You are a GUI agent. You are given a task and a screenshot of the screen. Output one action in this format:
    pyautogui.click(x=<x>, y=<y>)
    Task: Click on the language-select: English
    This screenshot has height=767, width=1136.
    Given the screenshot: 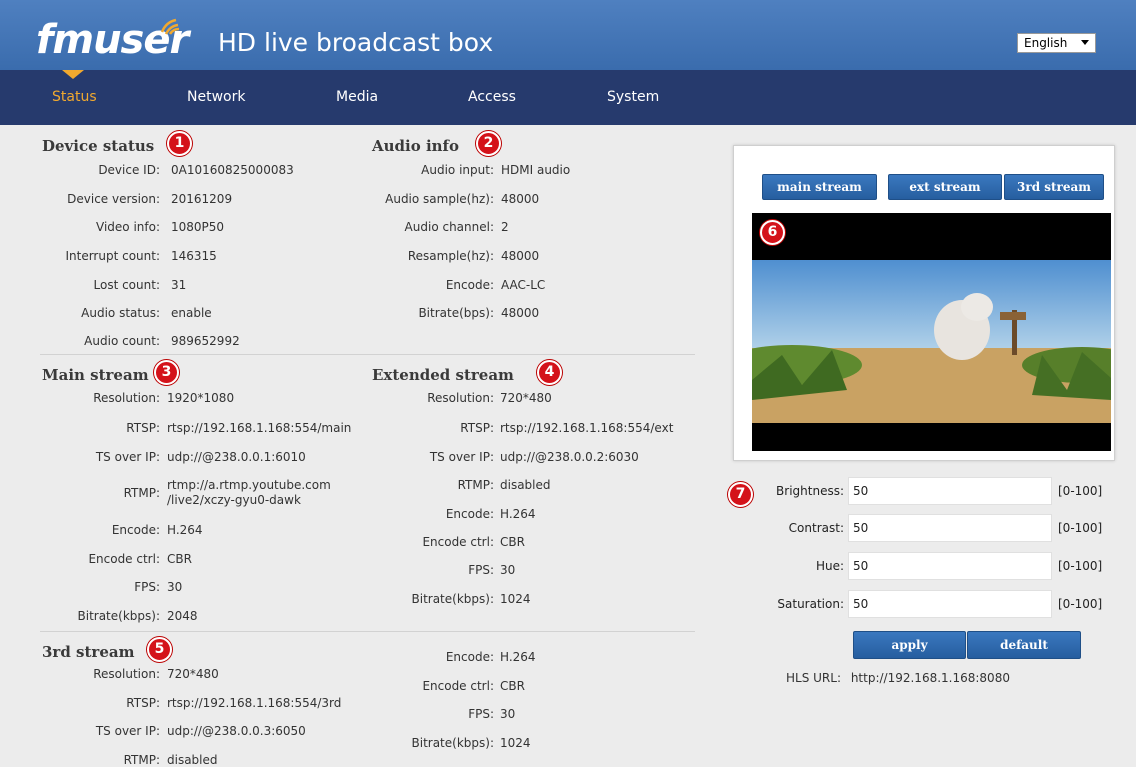 What is the action you would take?
    pyautogui.click(x=1056, y=43)
    